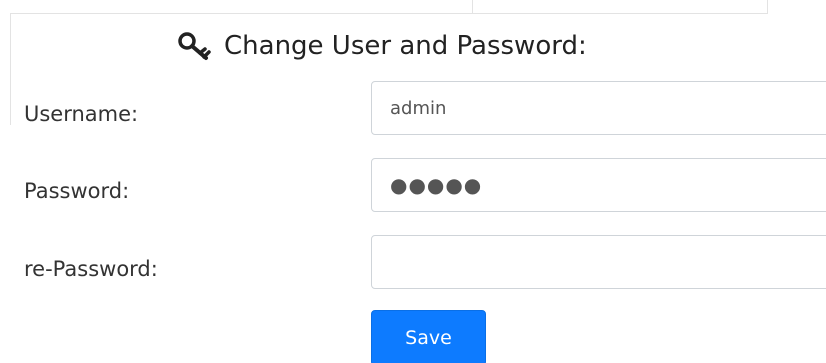 The width and height of the screenshot is (826, 363). Describe the element at coordinates (598, 108) in the screenshot. I see `username-field` at that location.